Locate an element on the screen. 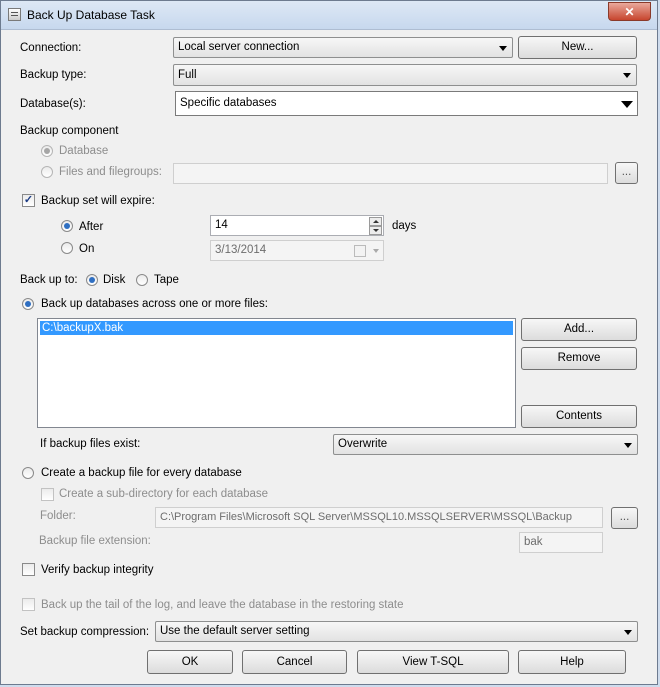  disk-label: Disk is located at coordinates (114, 280).